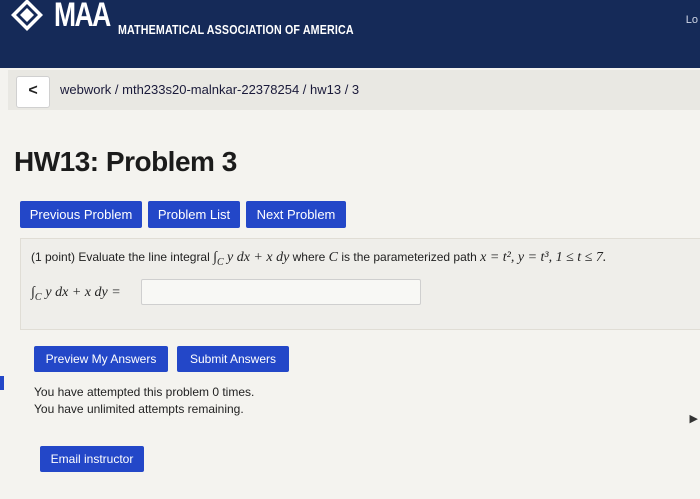 Image resolution: width=700 pixels, height=499 pixels. Describe the element at coordinates (120, 257) in the screenshot. I see `problem-intro: (1 point) Evaluate the line integral` at that location.